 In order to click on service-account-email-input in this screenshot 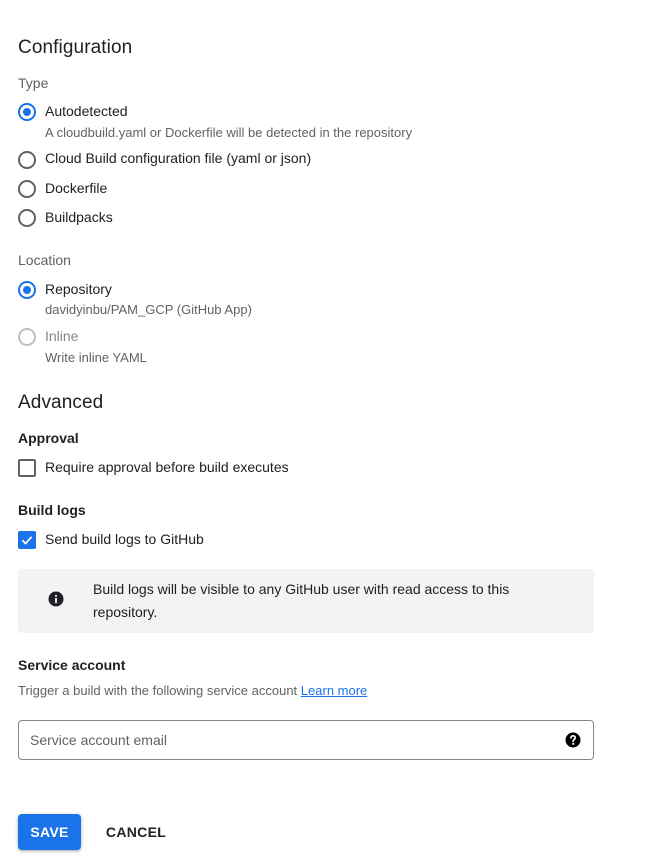, I will do `click(306, 740)`.